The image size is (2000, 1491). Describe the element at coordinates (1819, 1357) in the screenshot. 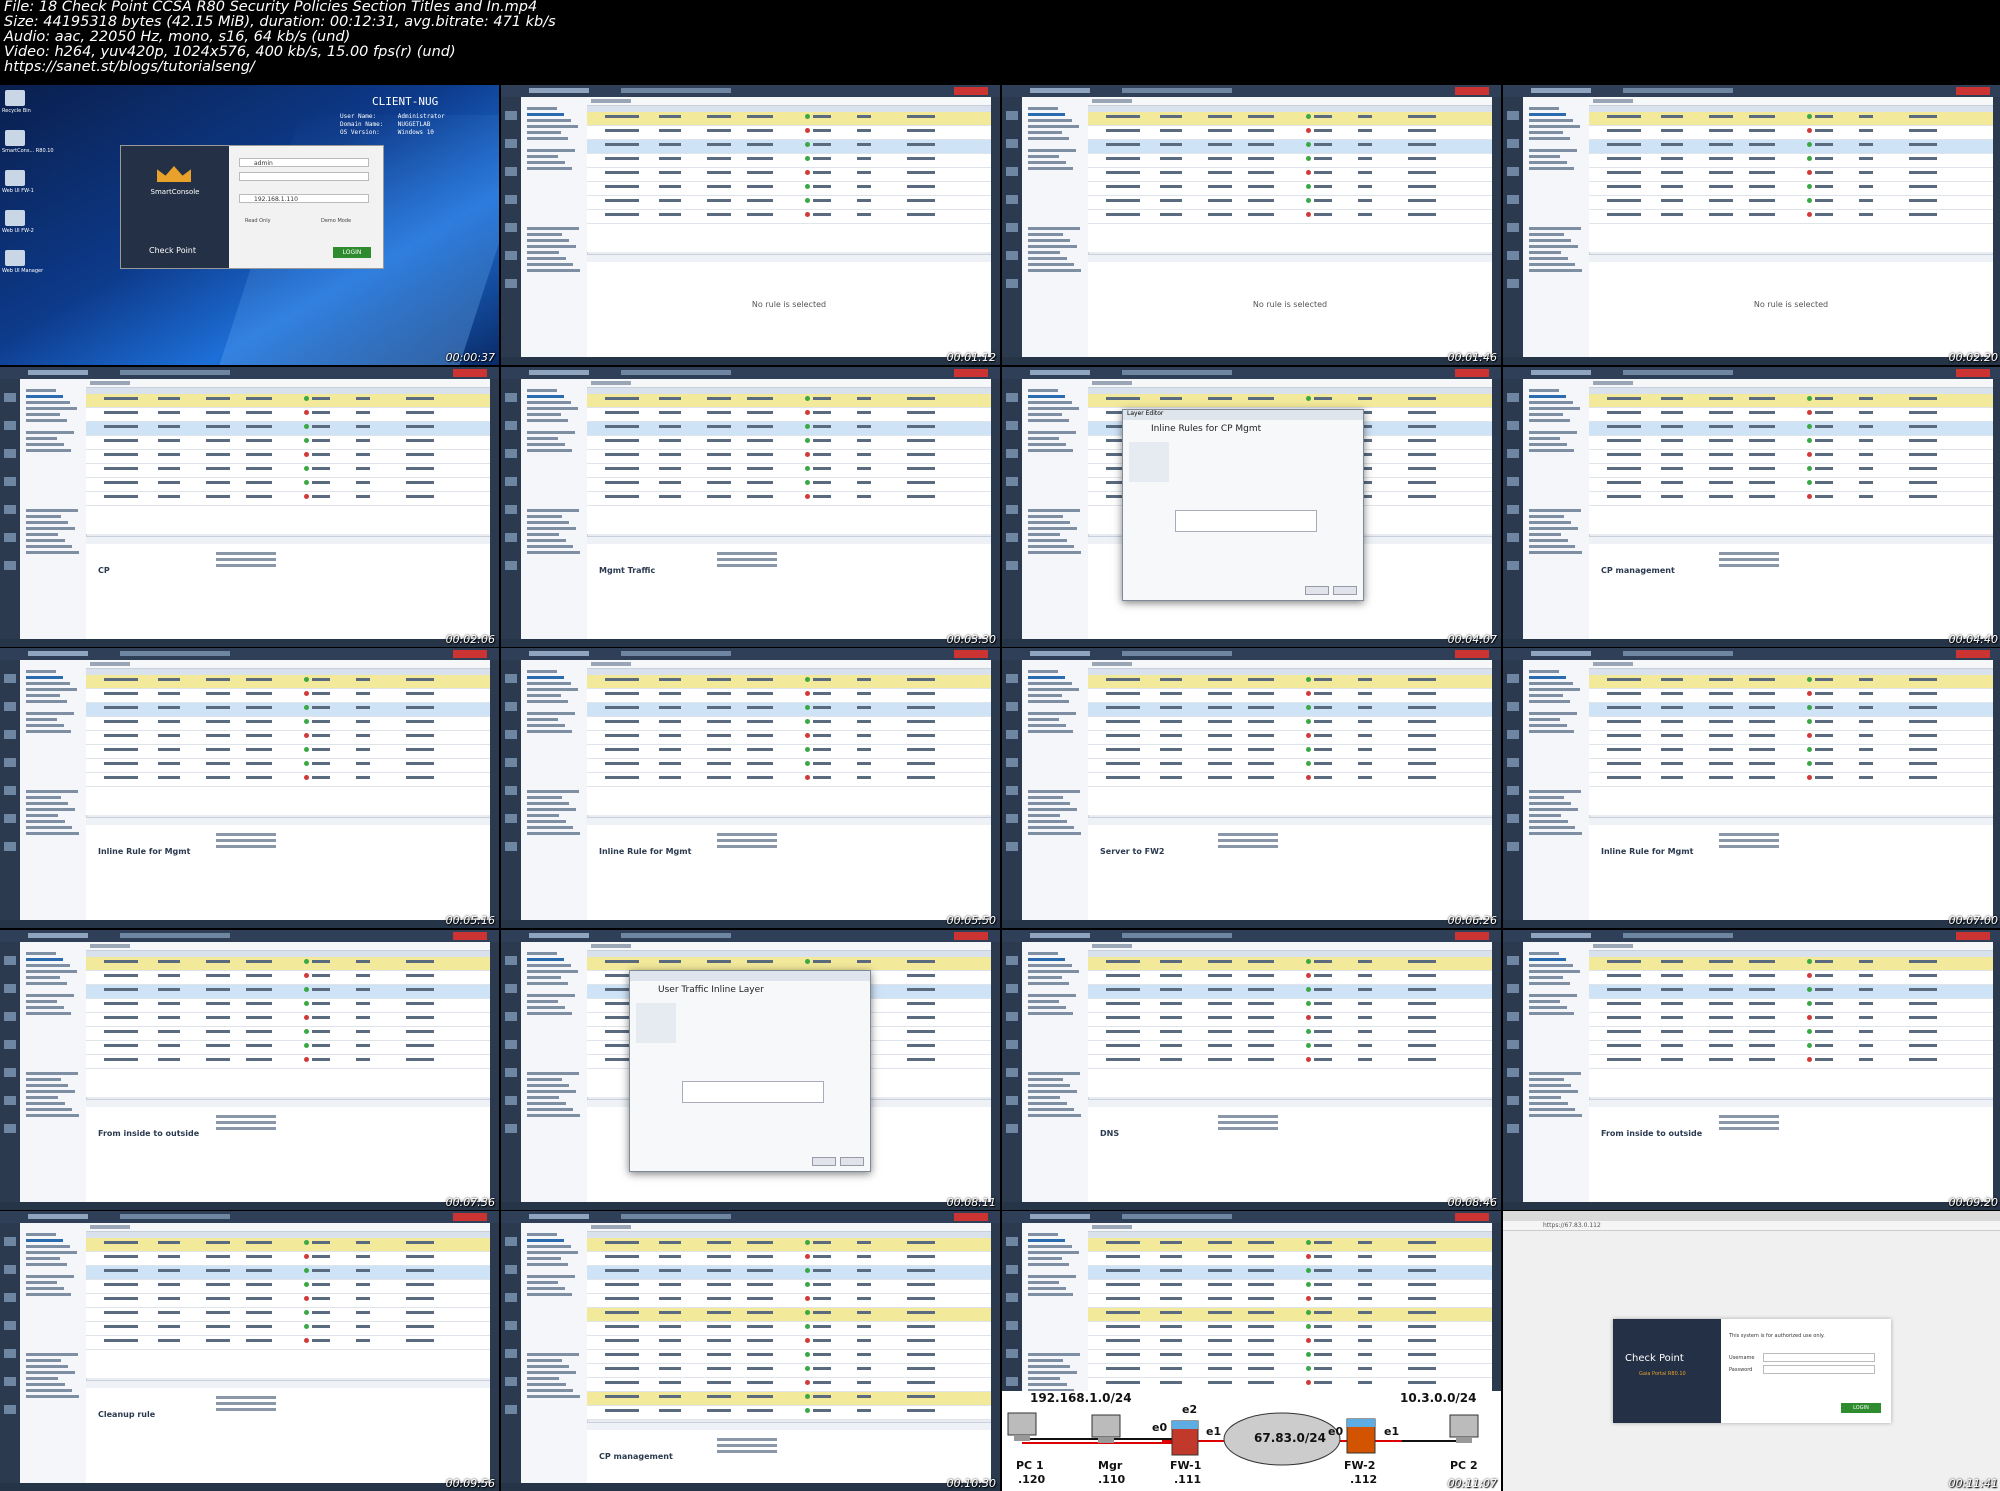

I see `username-input` at that location.